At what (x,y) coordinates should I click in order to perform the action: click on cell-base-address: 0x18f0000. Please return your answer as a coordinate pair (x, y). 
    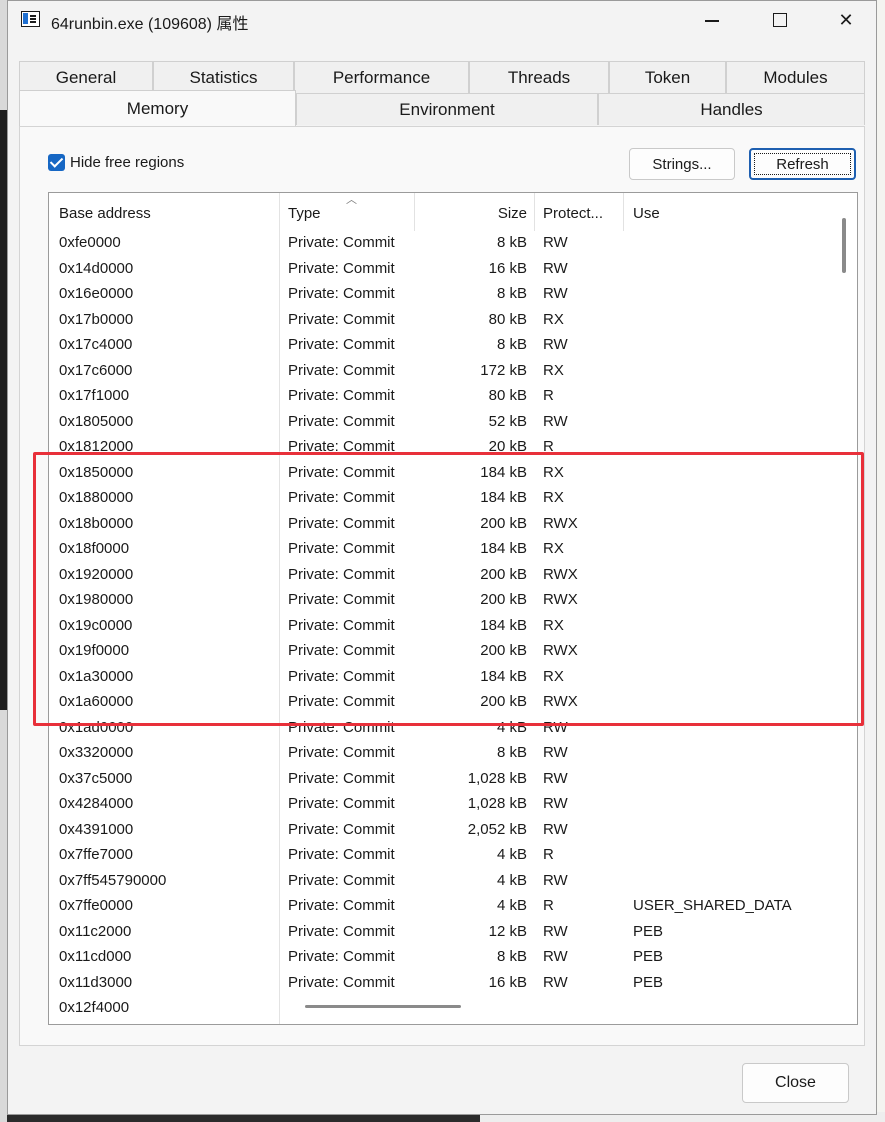
    Looking at the image, I should click on (94, 548).